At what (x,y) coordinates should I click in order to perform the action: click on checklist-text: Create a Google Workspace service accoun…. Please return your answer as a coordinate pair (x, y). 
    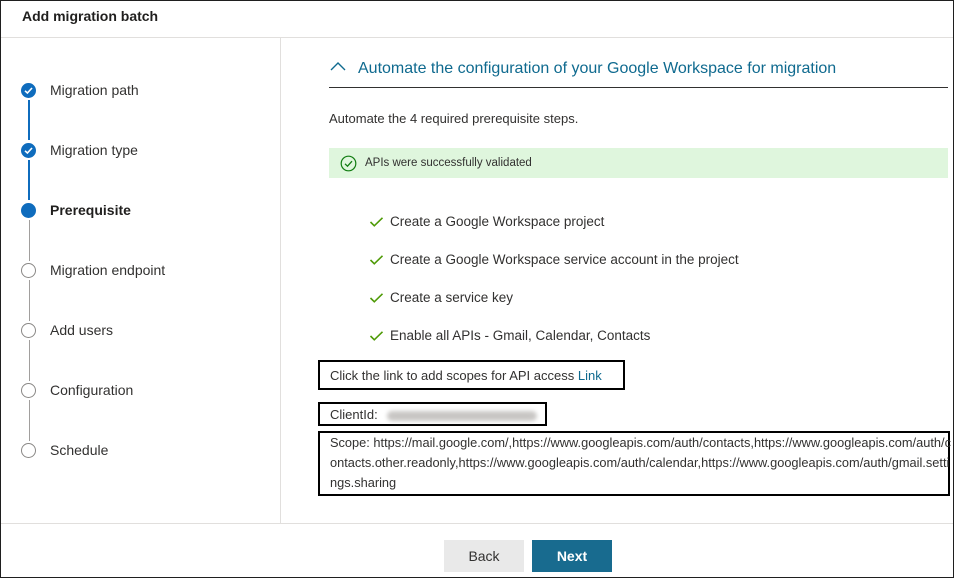
    Looking at the image, I should click on (564, 259).